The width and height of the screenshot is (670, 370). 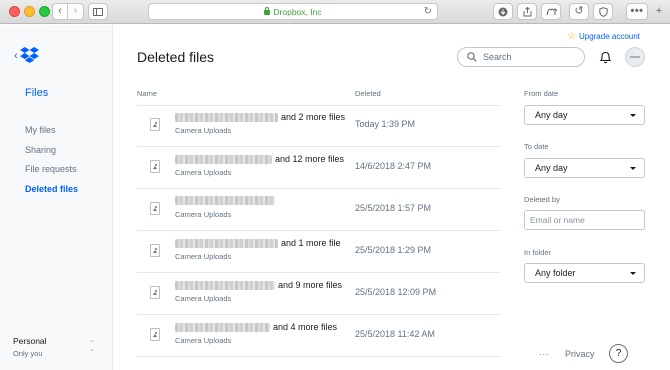 What do you see at coordinates (14, 11) in the screenshot?
I see `close-window-button` at bounding box center [14, 11].